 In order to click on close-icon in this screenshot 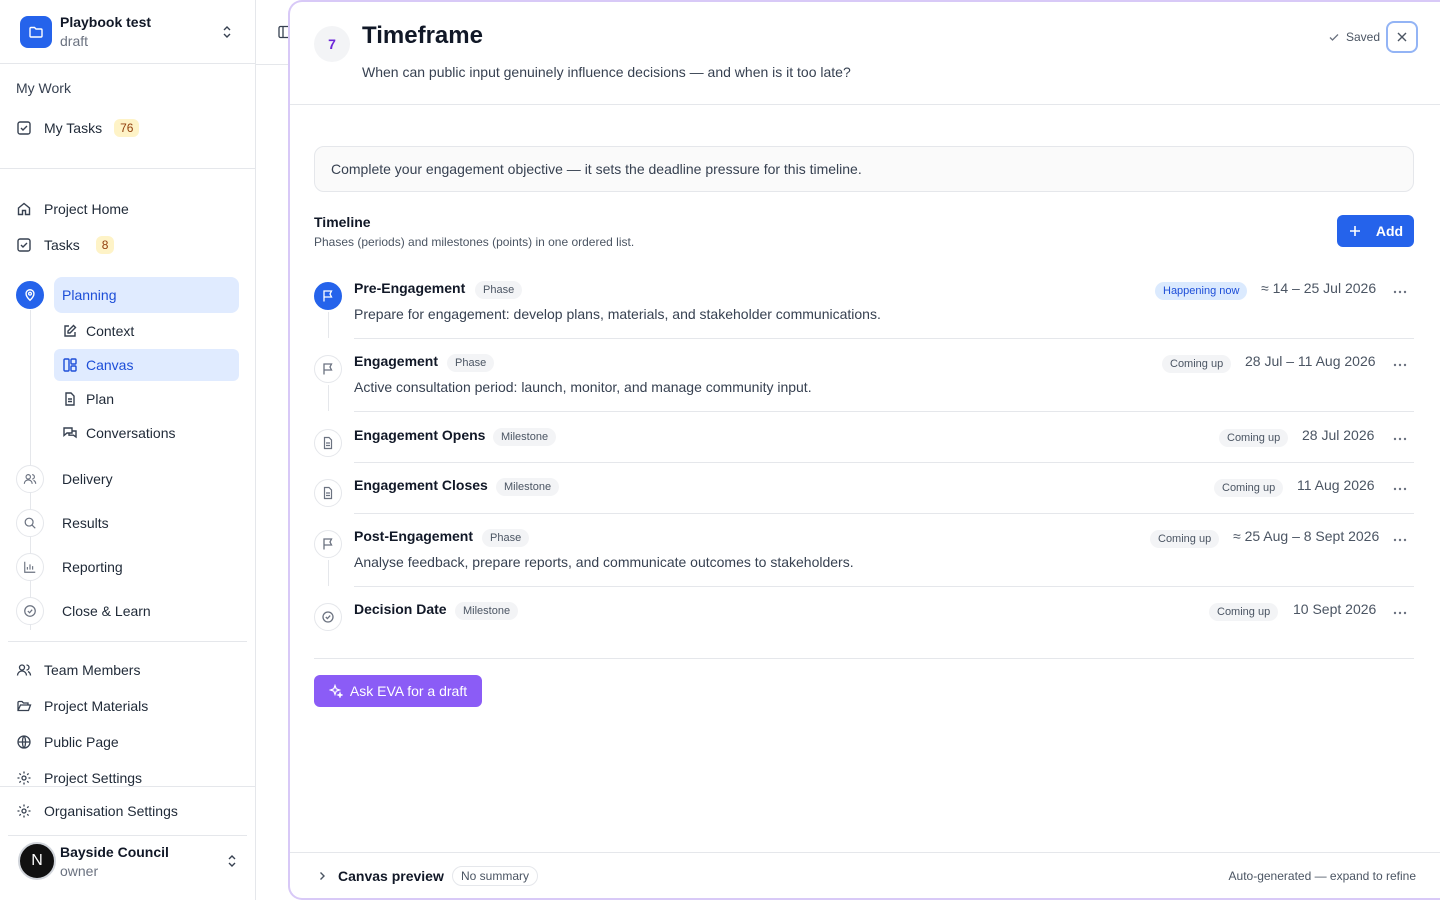, I will do `click(1402, 37)`.